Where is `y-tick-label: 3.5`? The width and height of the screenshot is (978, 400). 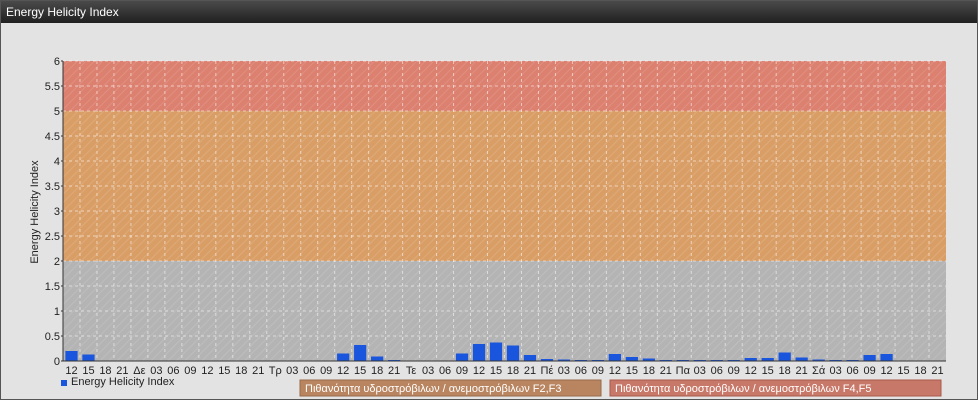
y-tick-label: 3.5 is located at coordinates (52, 187).